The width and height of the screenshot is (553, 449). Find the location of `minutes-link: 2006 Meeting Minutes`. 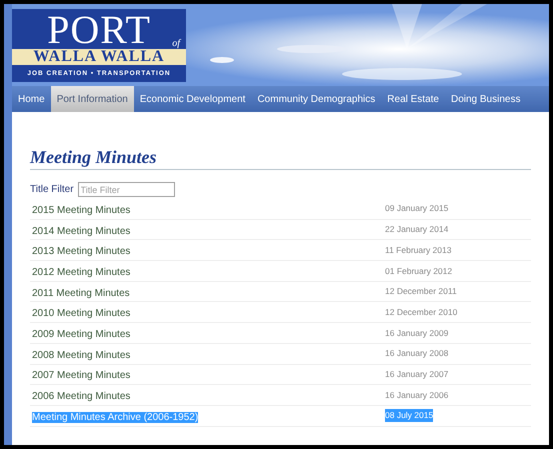

minutes-link: 2006 Meeting Minutes is located at coordinates (81, 396).